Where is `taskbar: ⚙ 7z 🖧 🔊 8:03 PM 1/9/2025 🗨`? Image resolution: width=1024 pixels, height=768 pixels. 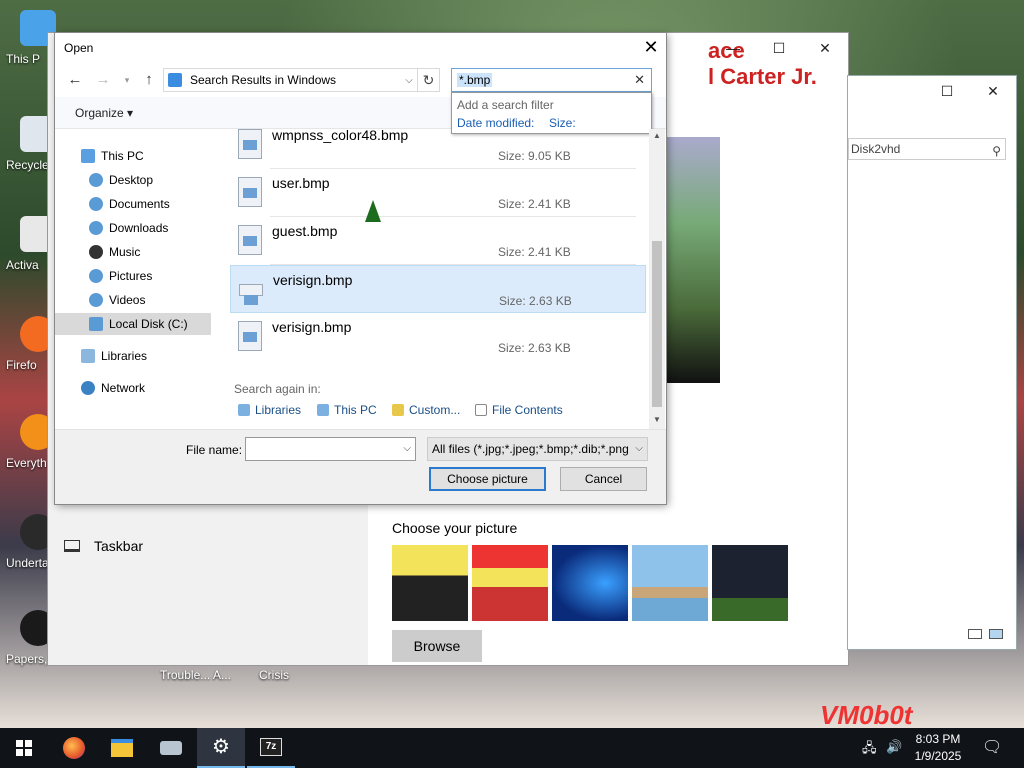
taskbar: ⚙ 7z 🖧 🔊 8:03 PM 1/9/2025 🗨 is located at coordinates (512, 748).